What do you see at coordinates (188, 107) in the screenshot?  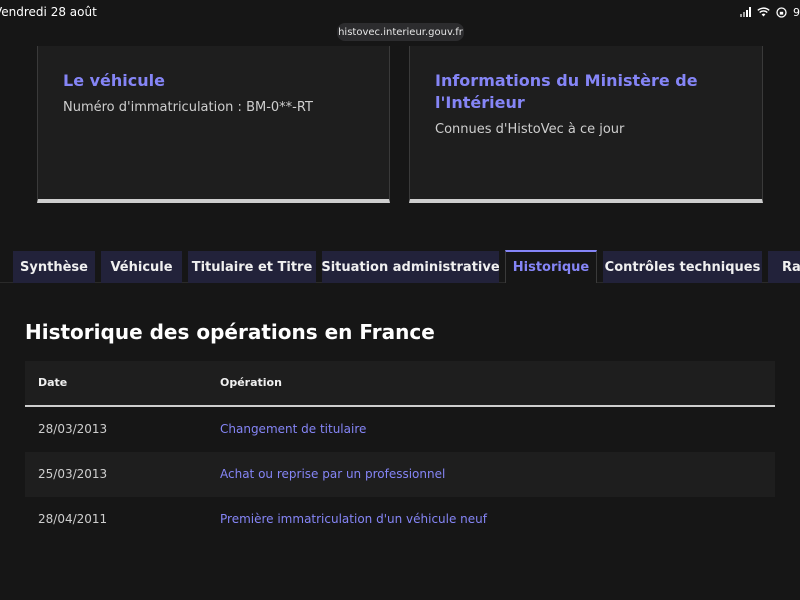 I see `registration-number: Numéro d'immatriculation : BM-0**-RT` at bounding box center [188, 107].